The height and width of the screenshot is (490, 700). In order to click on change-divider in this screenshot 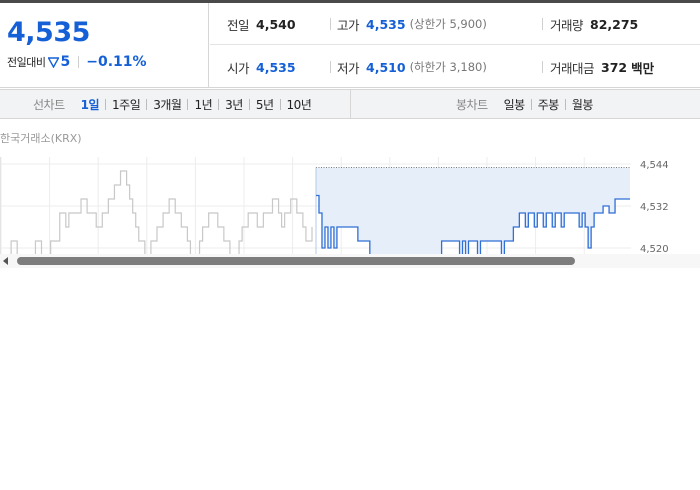, I will do `click(79, 62)`.